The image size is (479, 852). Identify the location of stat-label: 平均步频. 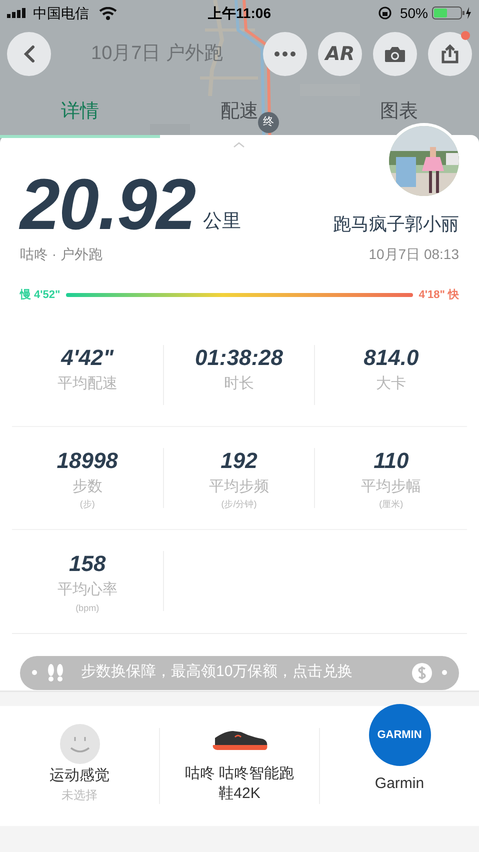
(238, 486).